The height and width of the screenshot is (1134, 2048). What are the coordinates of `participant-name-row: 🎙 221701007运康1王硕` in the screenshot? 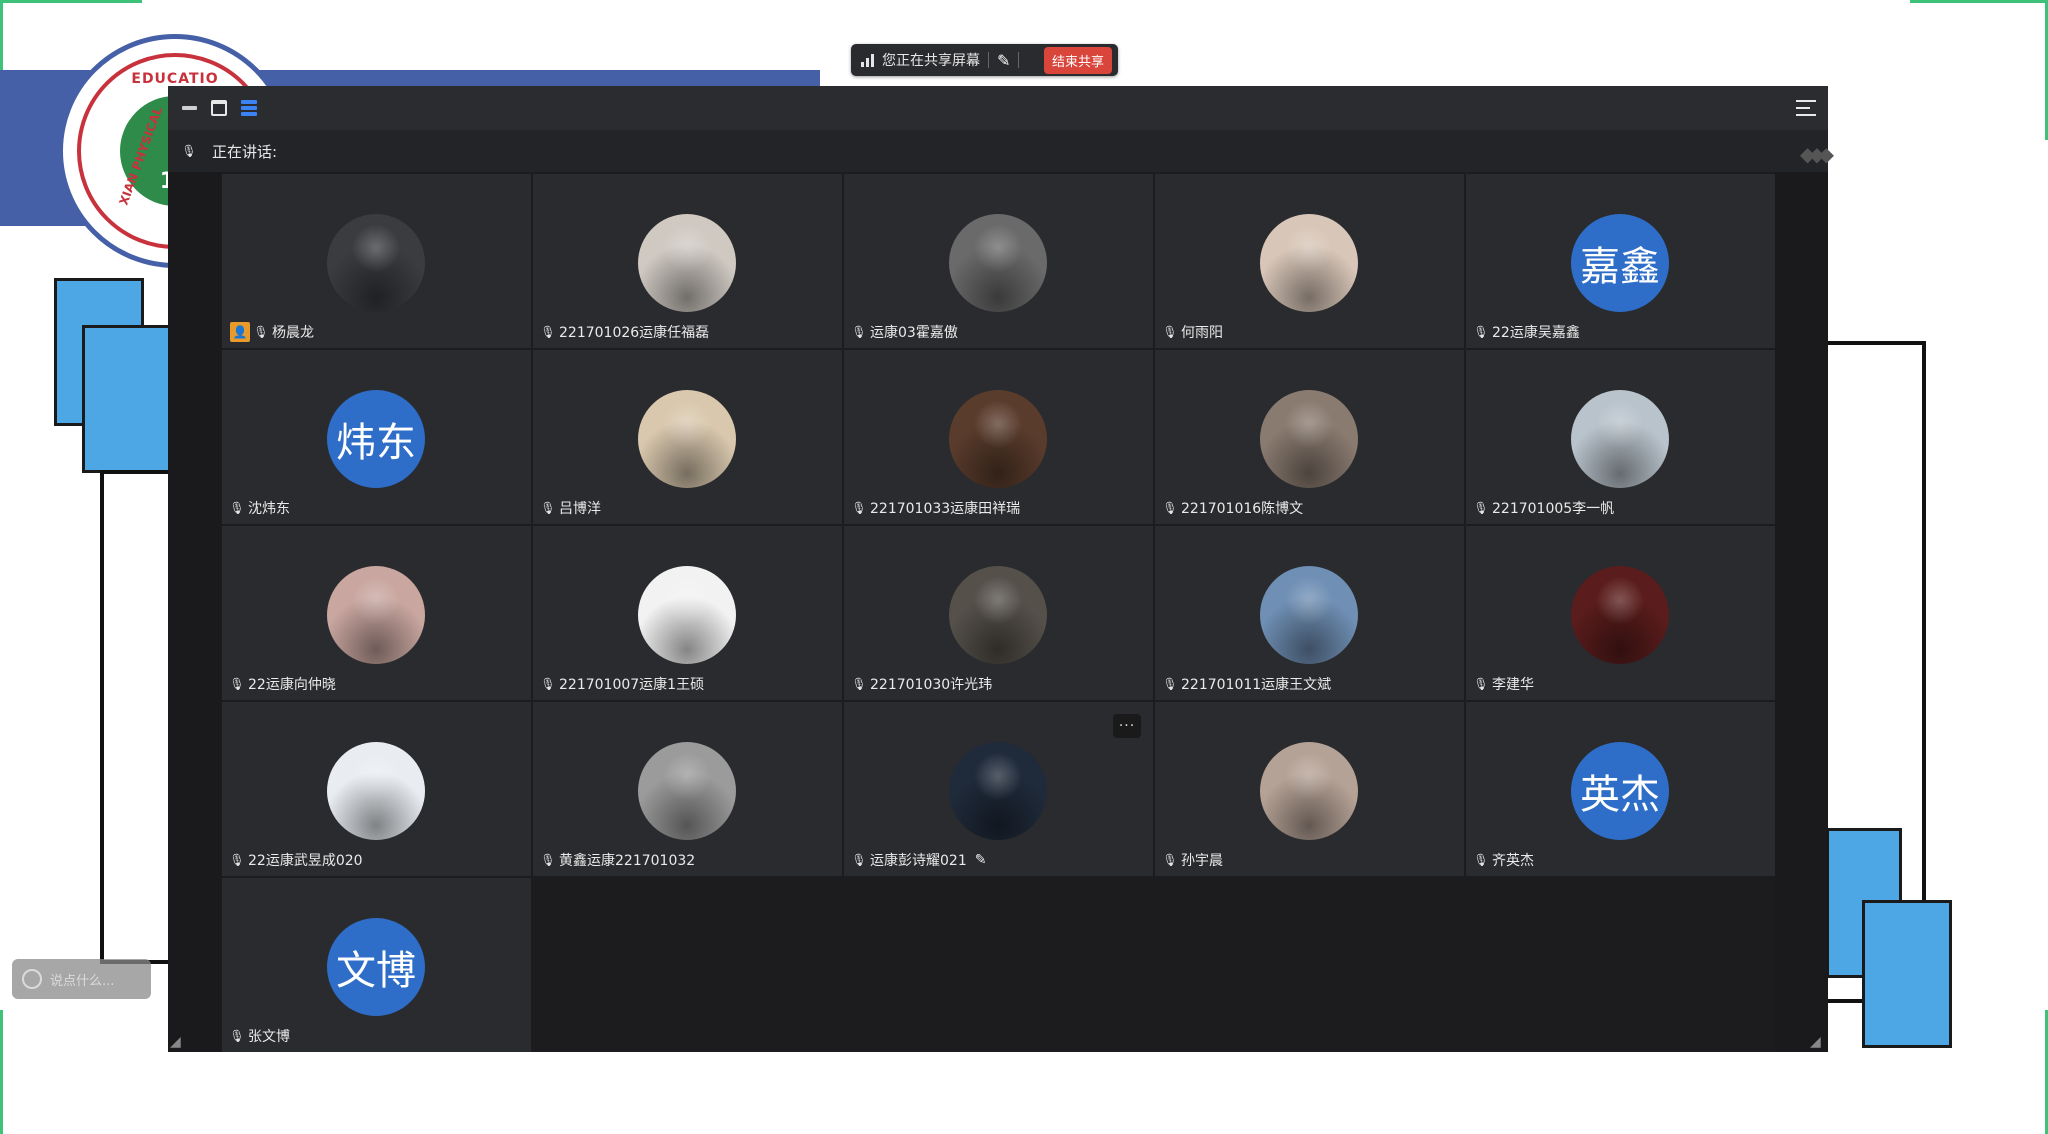 It's located at (622, 684).